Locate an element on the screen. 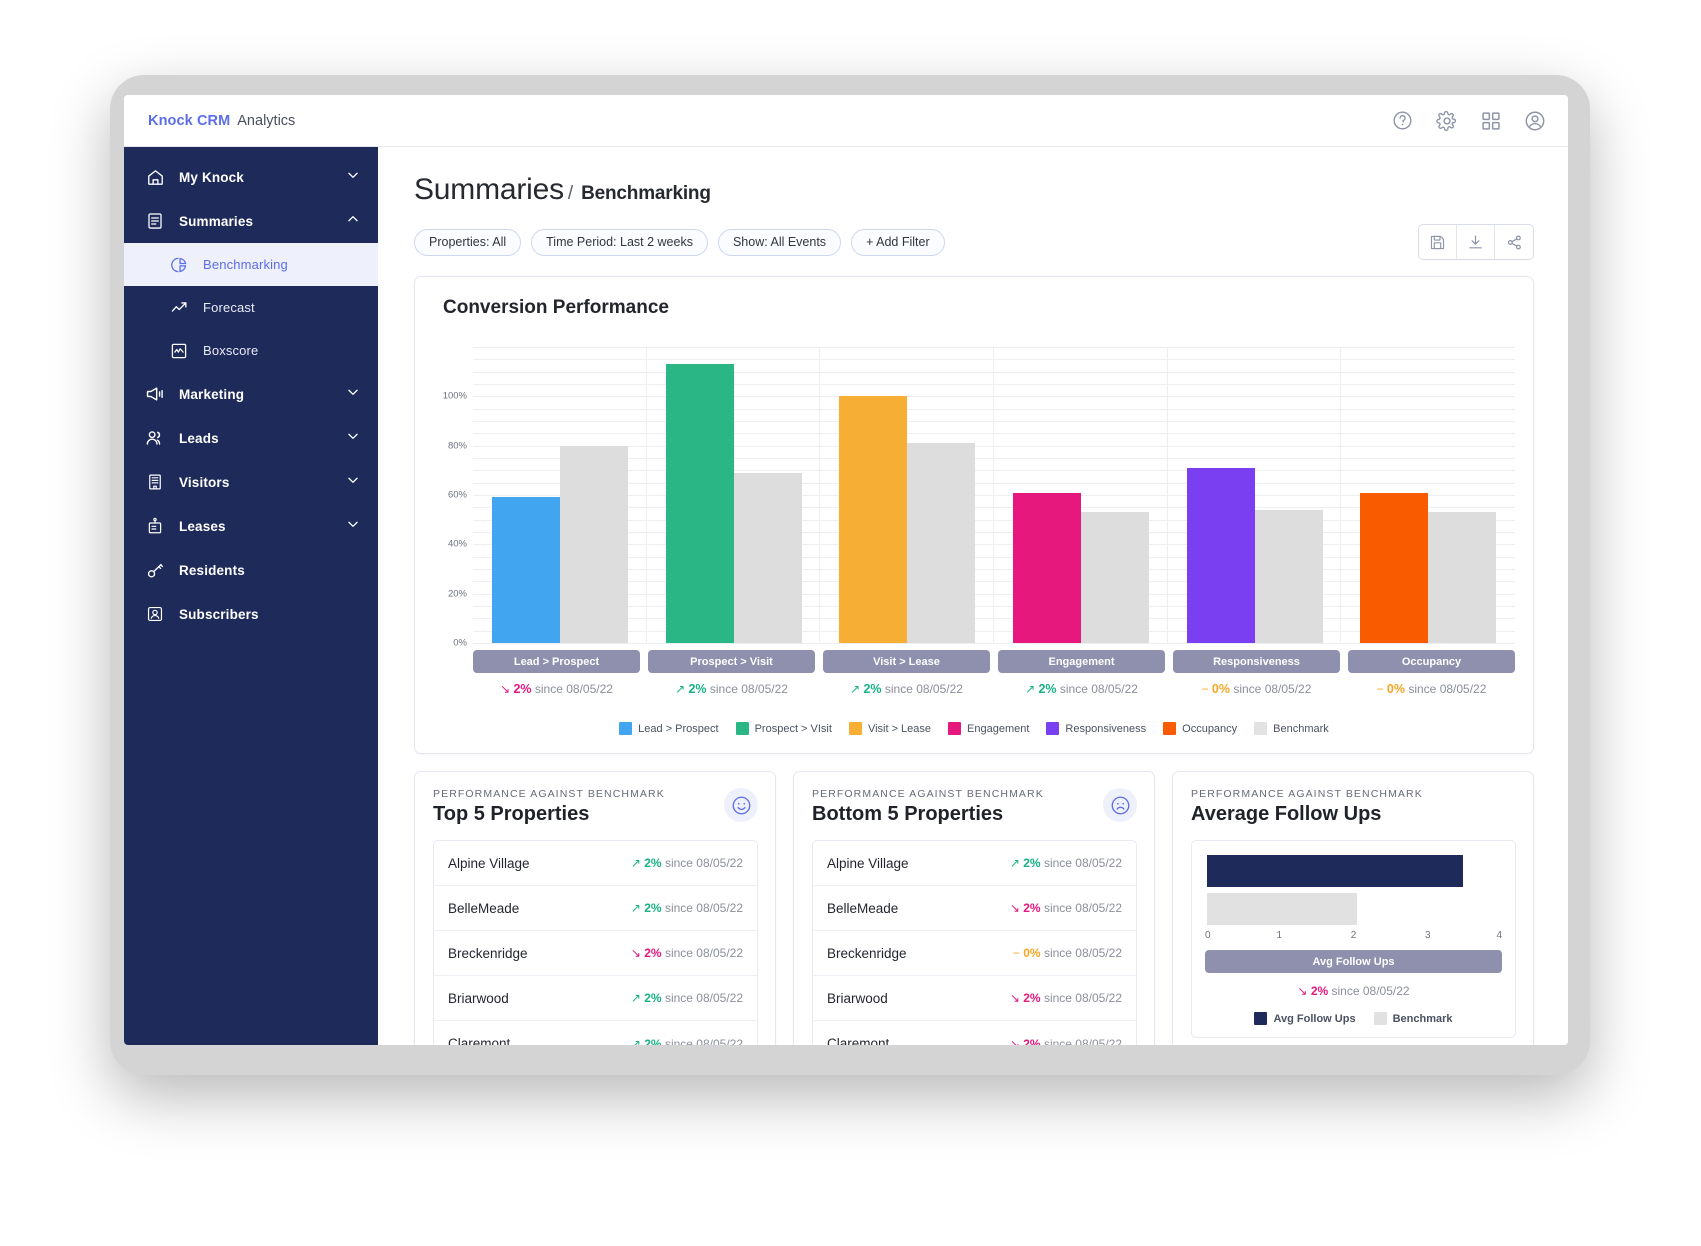 The image size is (1701, 1246). delta-arrow: ↘ 2% is located at coordinates (1313, 991).